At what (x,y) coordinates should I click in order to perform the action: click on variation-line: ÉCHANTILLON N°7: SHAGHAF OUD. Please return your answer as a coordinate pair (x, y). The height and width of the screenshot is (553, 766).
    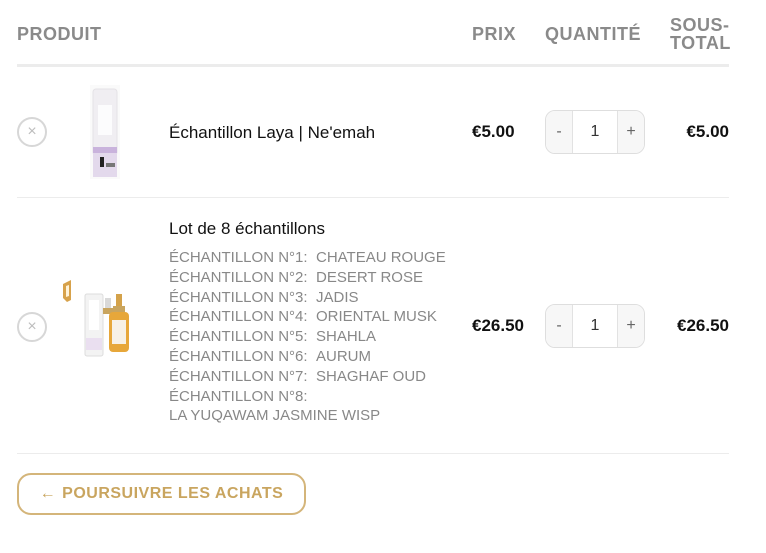
    Looking at the image, I should click on (307, 377).